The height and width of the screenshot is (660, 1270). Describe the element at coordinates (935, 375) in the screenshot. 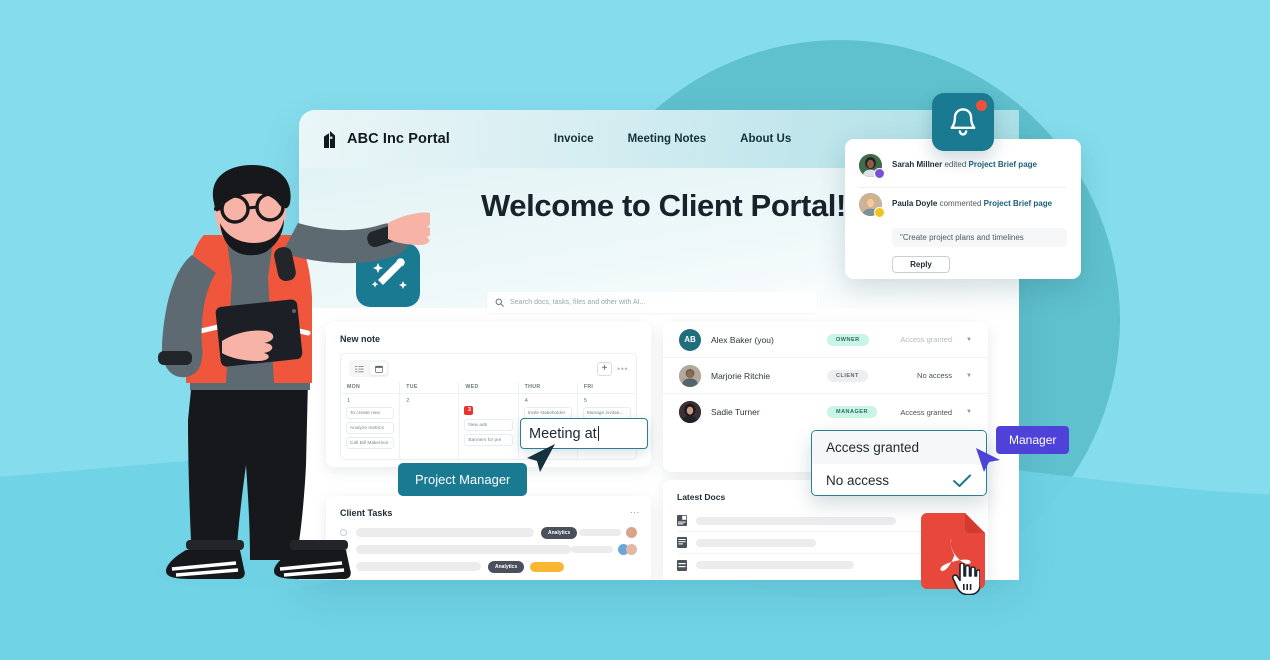

I see `access-state-label: No access` at that location.